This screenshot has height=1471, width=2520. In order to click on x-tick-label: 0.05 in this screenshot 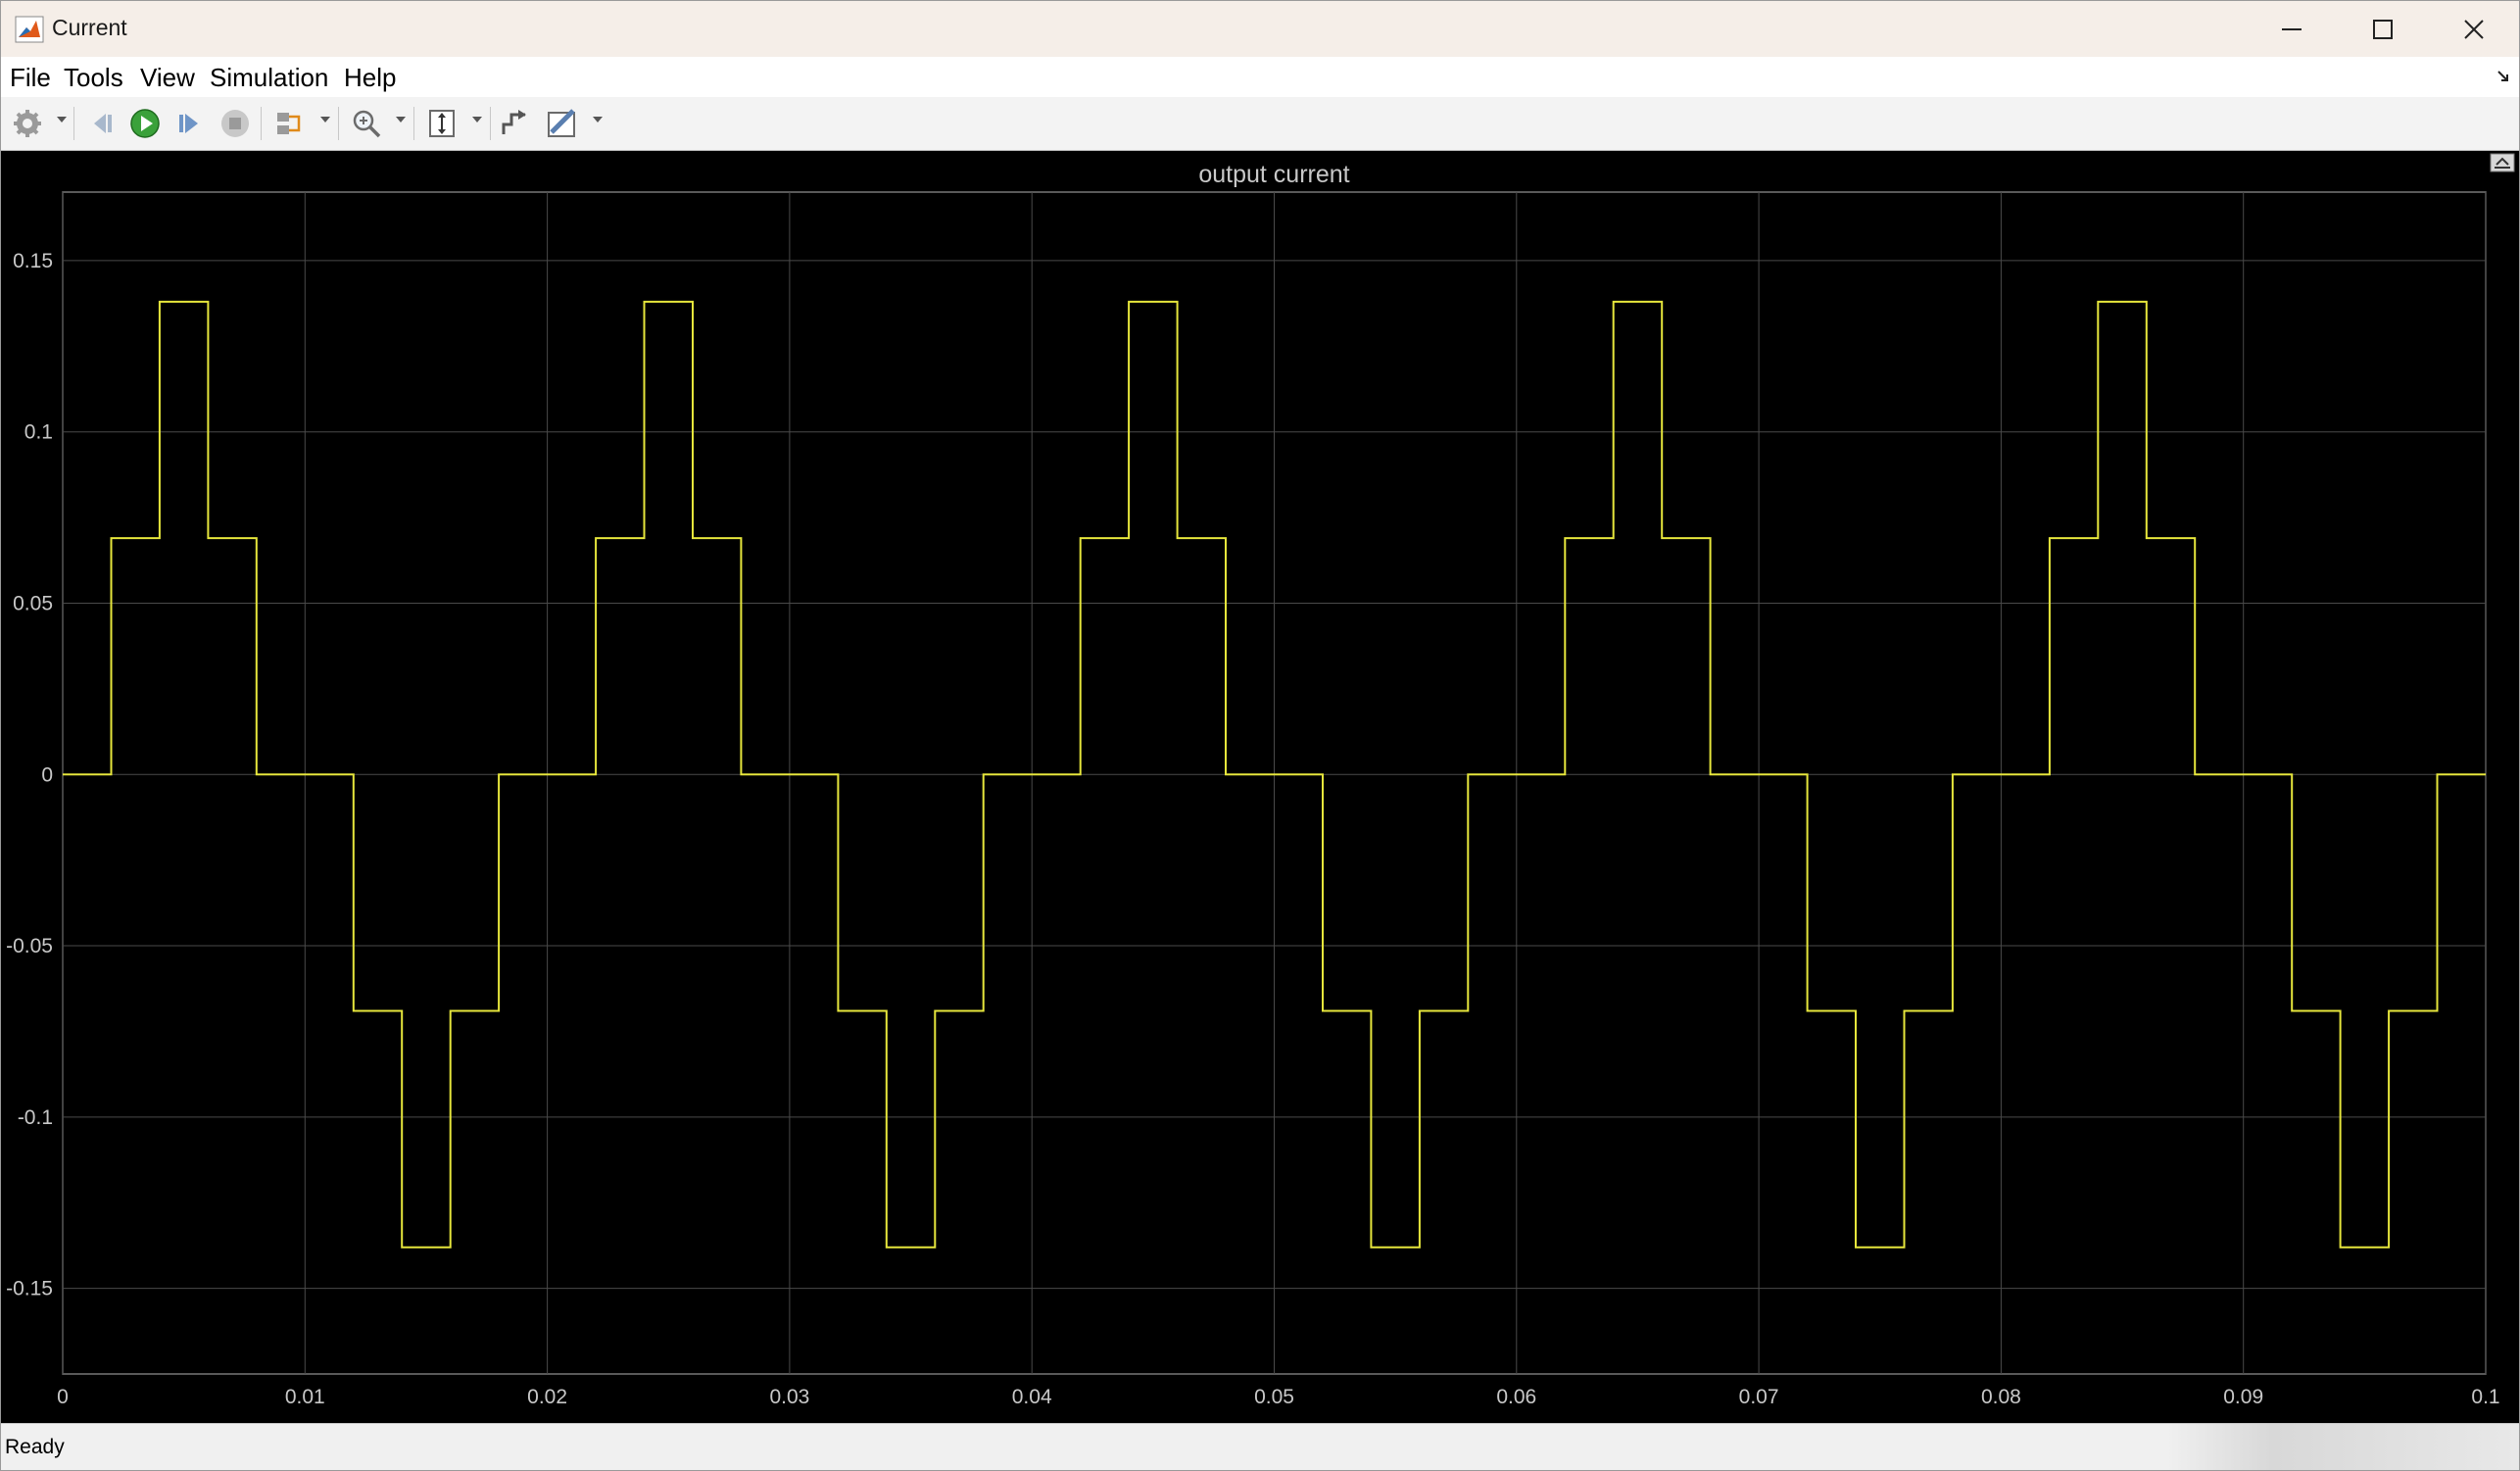, I will do `click(1274, 1397)`.